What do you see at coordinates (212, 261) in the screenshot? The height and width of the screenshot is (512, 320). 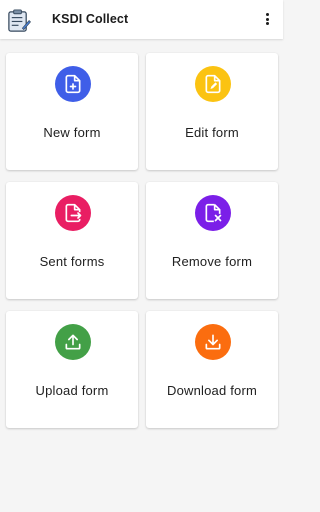 I see `remove-form-label: Remove form` at bounding box center [212, 261].